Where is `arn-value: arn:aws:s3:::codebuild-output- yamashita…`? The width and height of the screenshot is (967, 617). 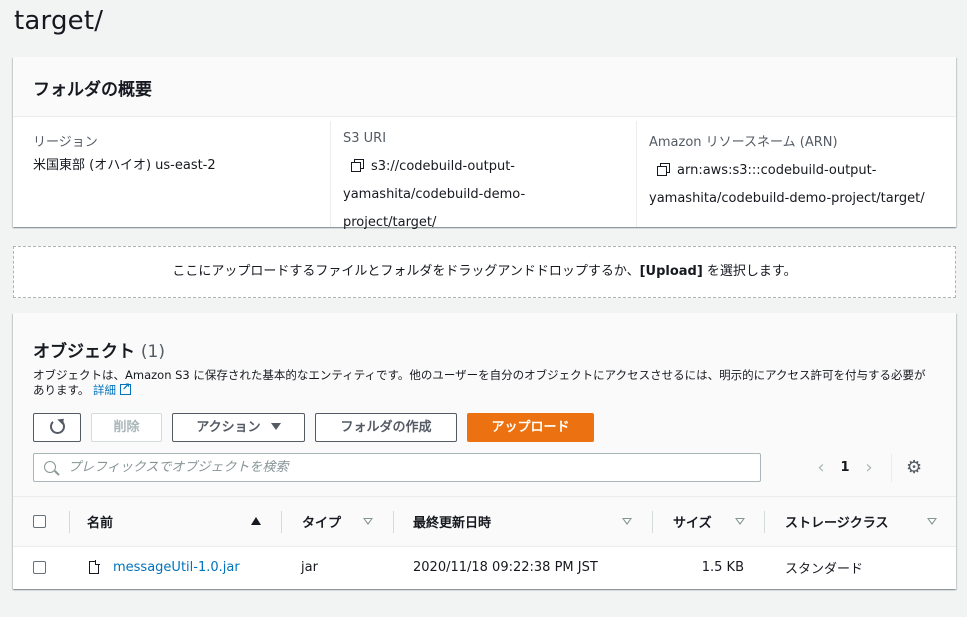
arn-value: arn:aws:s3:::codebuild-output- yamashita… is located at coordinates (792, 185).